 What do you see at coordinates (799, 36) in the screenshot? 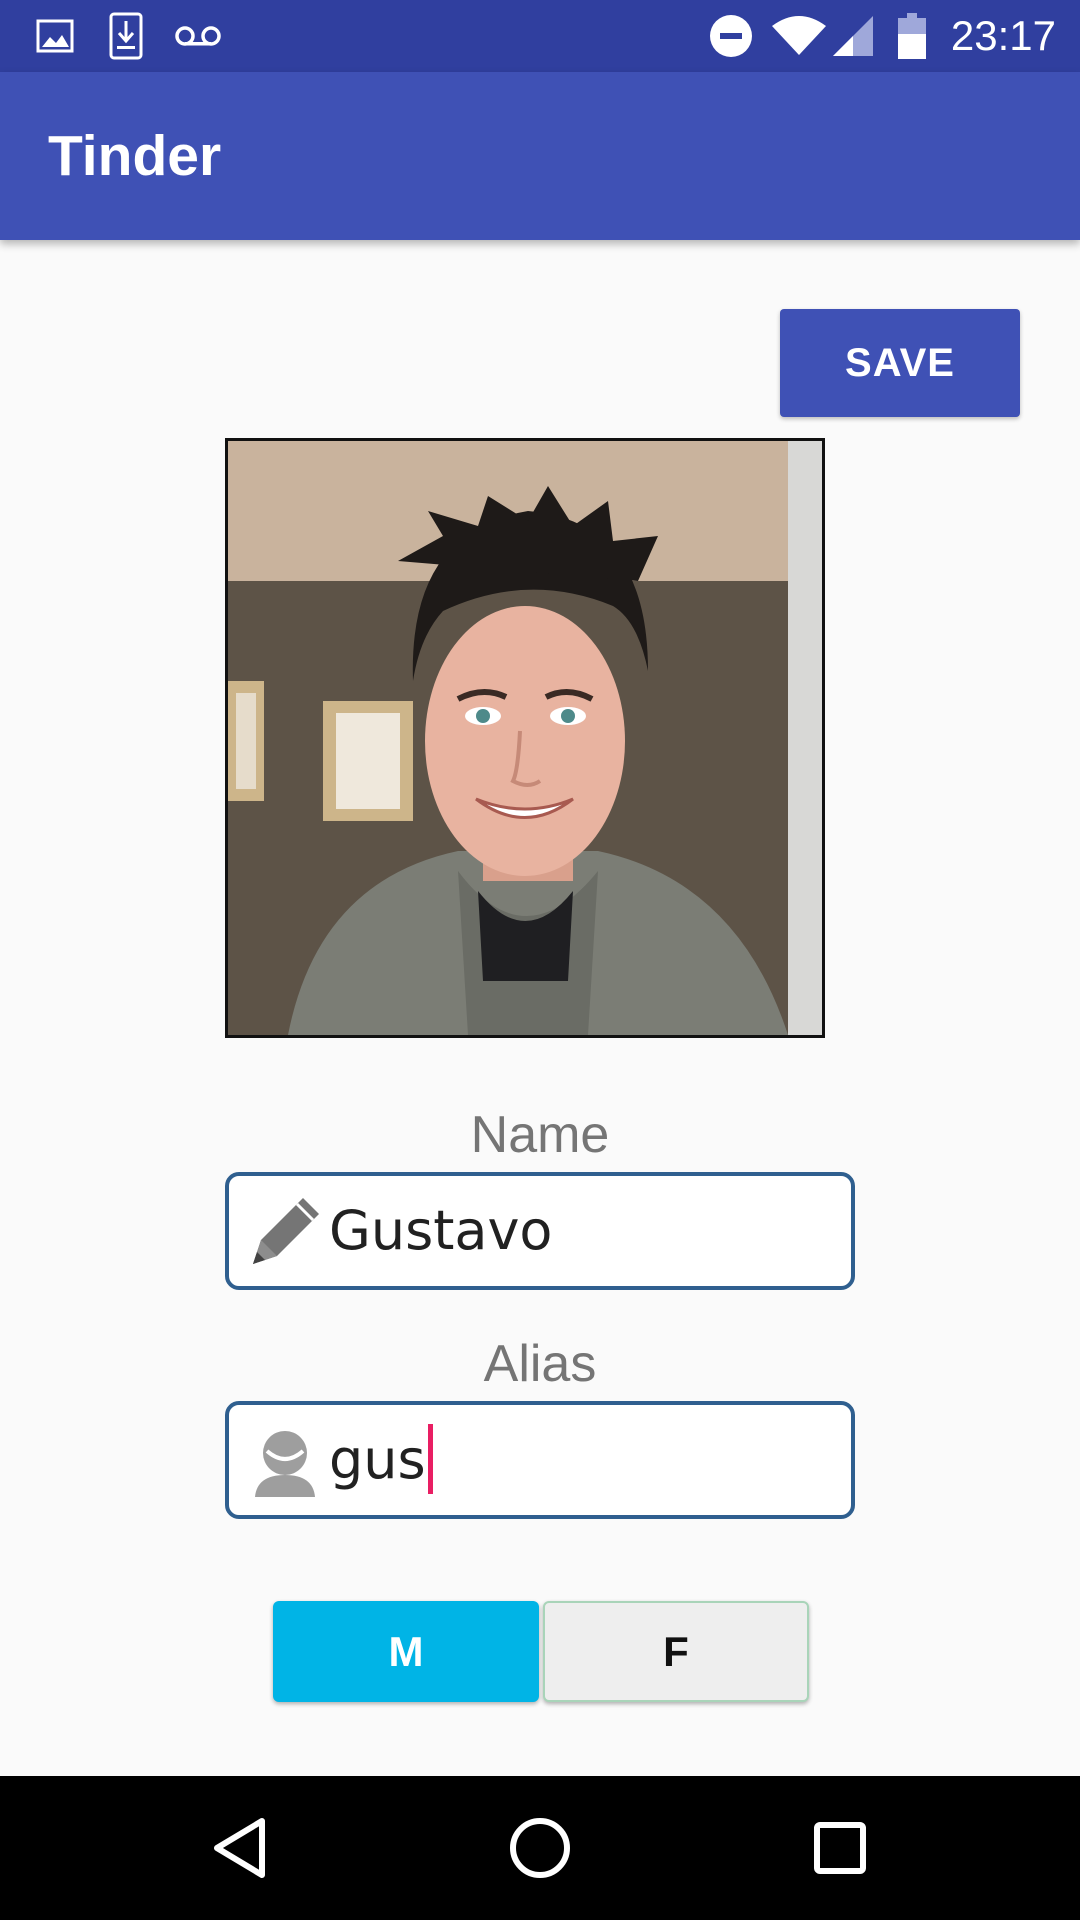
I see `wifi-icon` at bounding box center [799, 36].